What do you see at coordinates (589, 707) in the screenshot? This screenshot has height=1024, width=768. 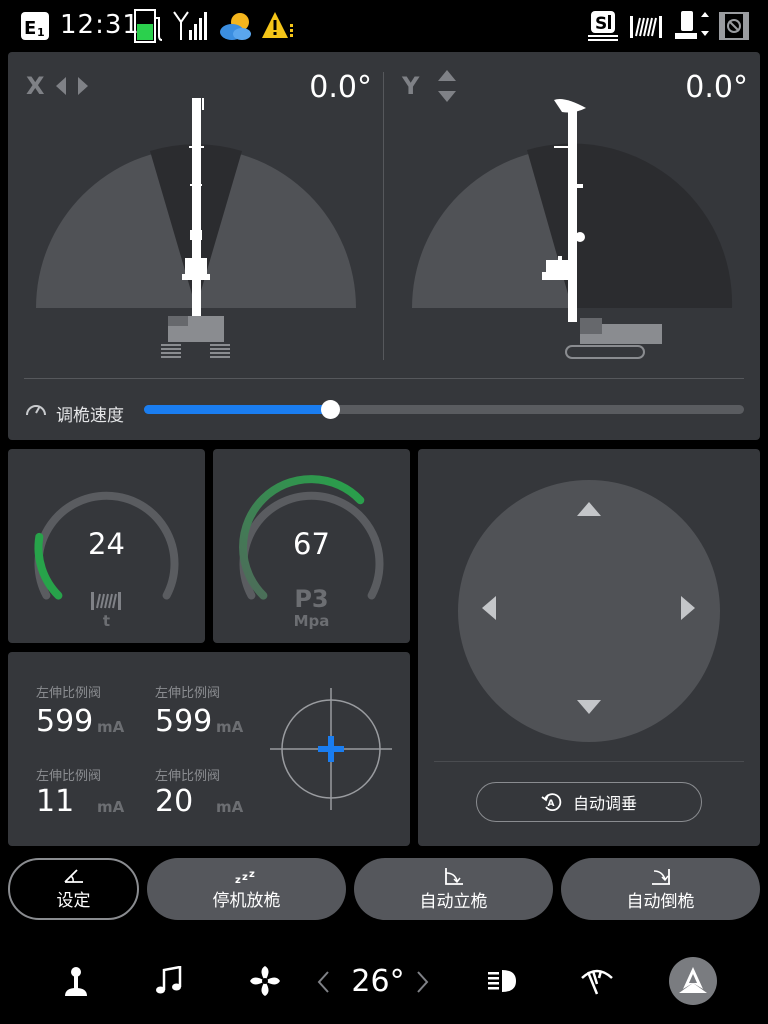 I see `arrow-down-icon` at bounding box center [589, 707].